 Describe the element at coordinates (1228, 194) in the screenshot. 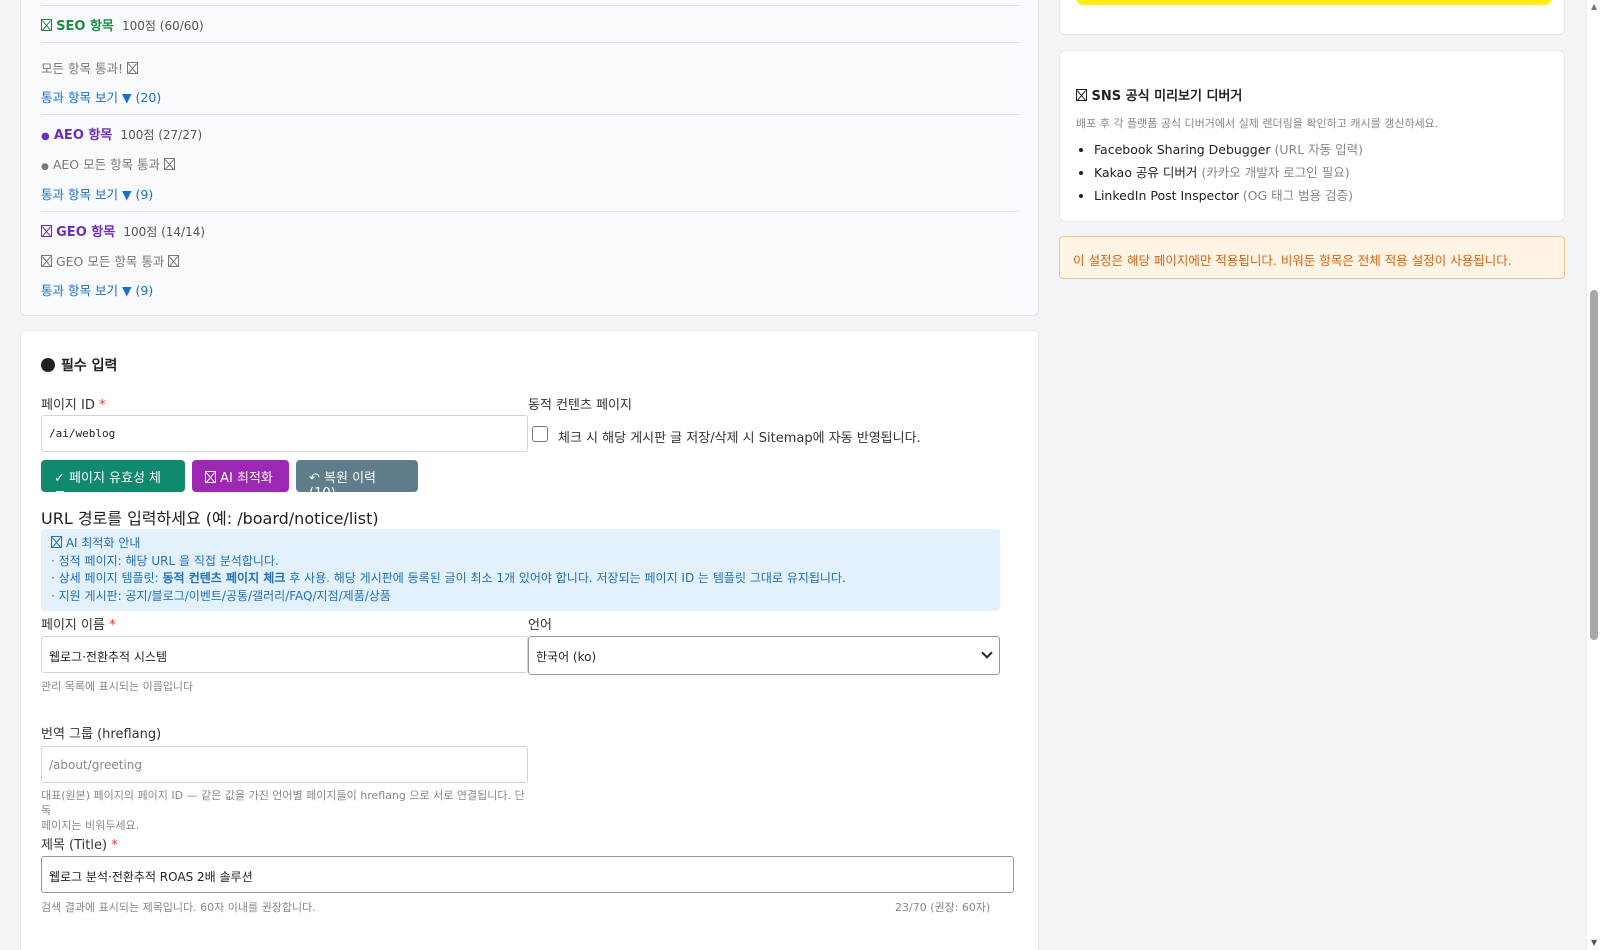

I see `sns-link-linkedin: LinkedIn Post Inspector (OG 태그 범용 검증)` at that location.